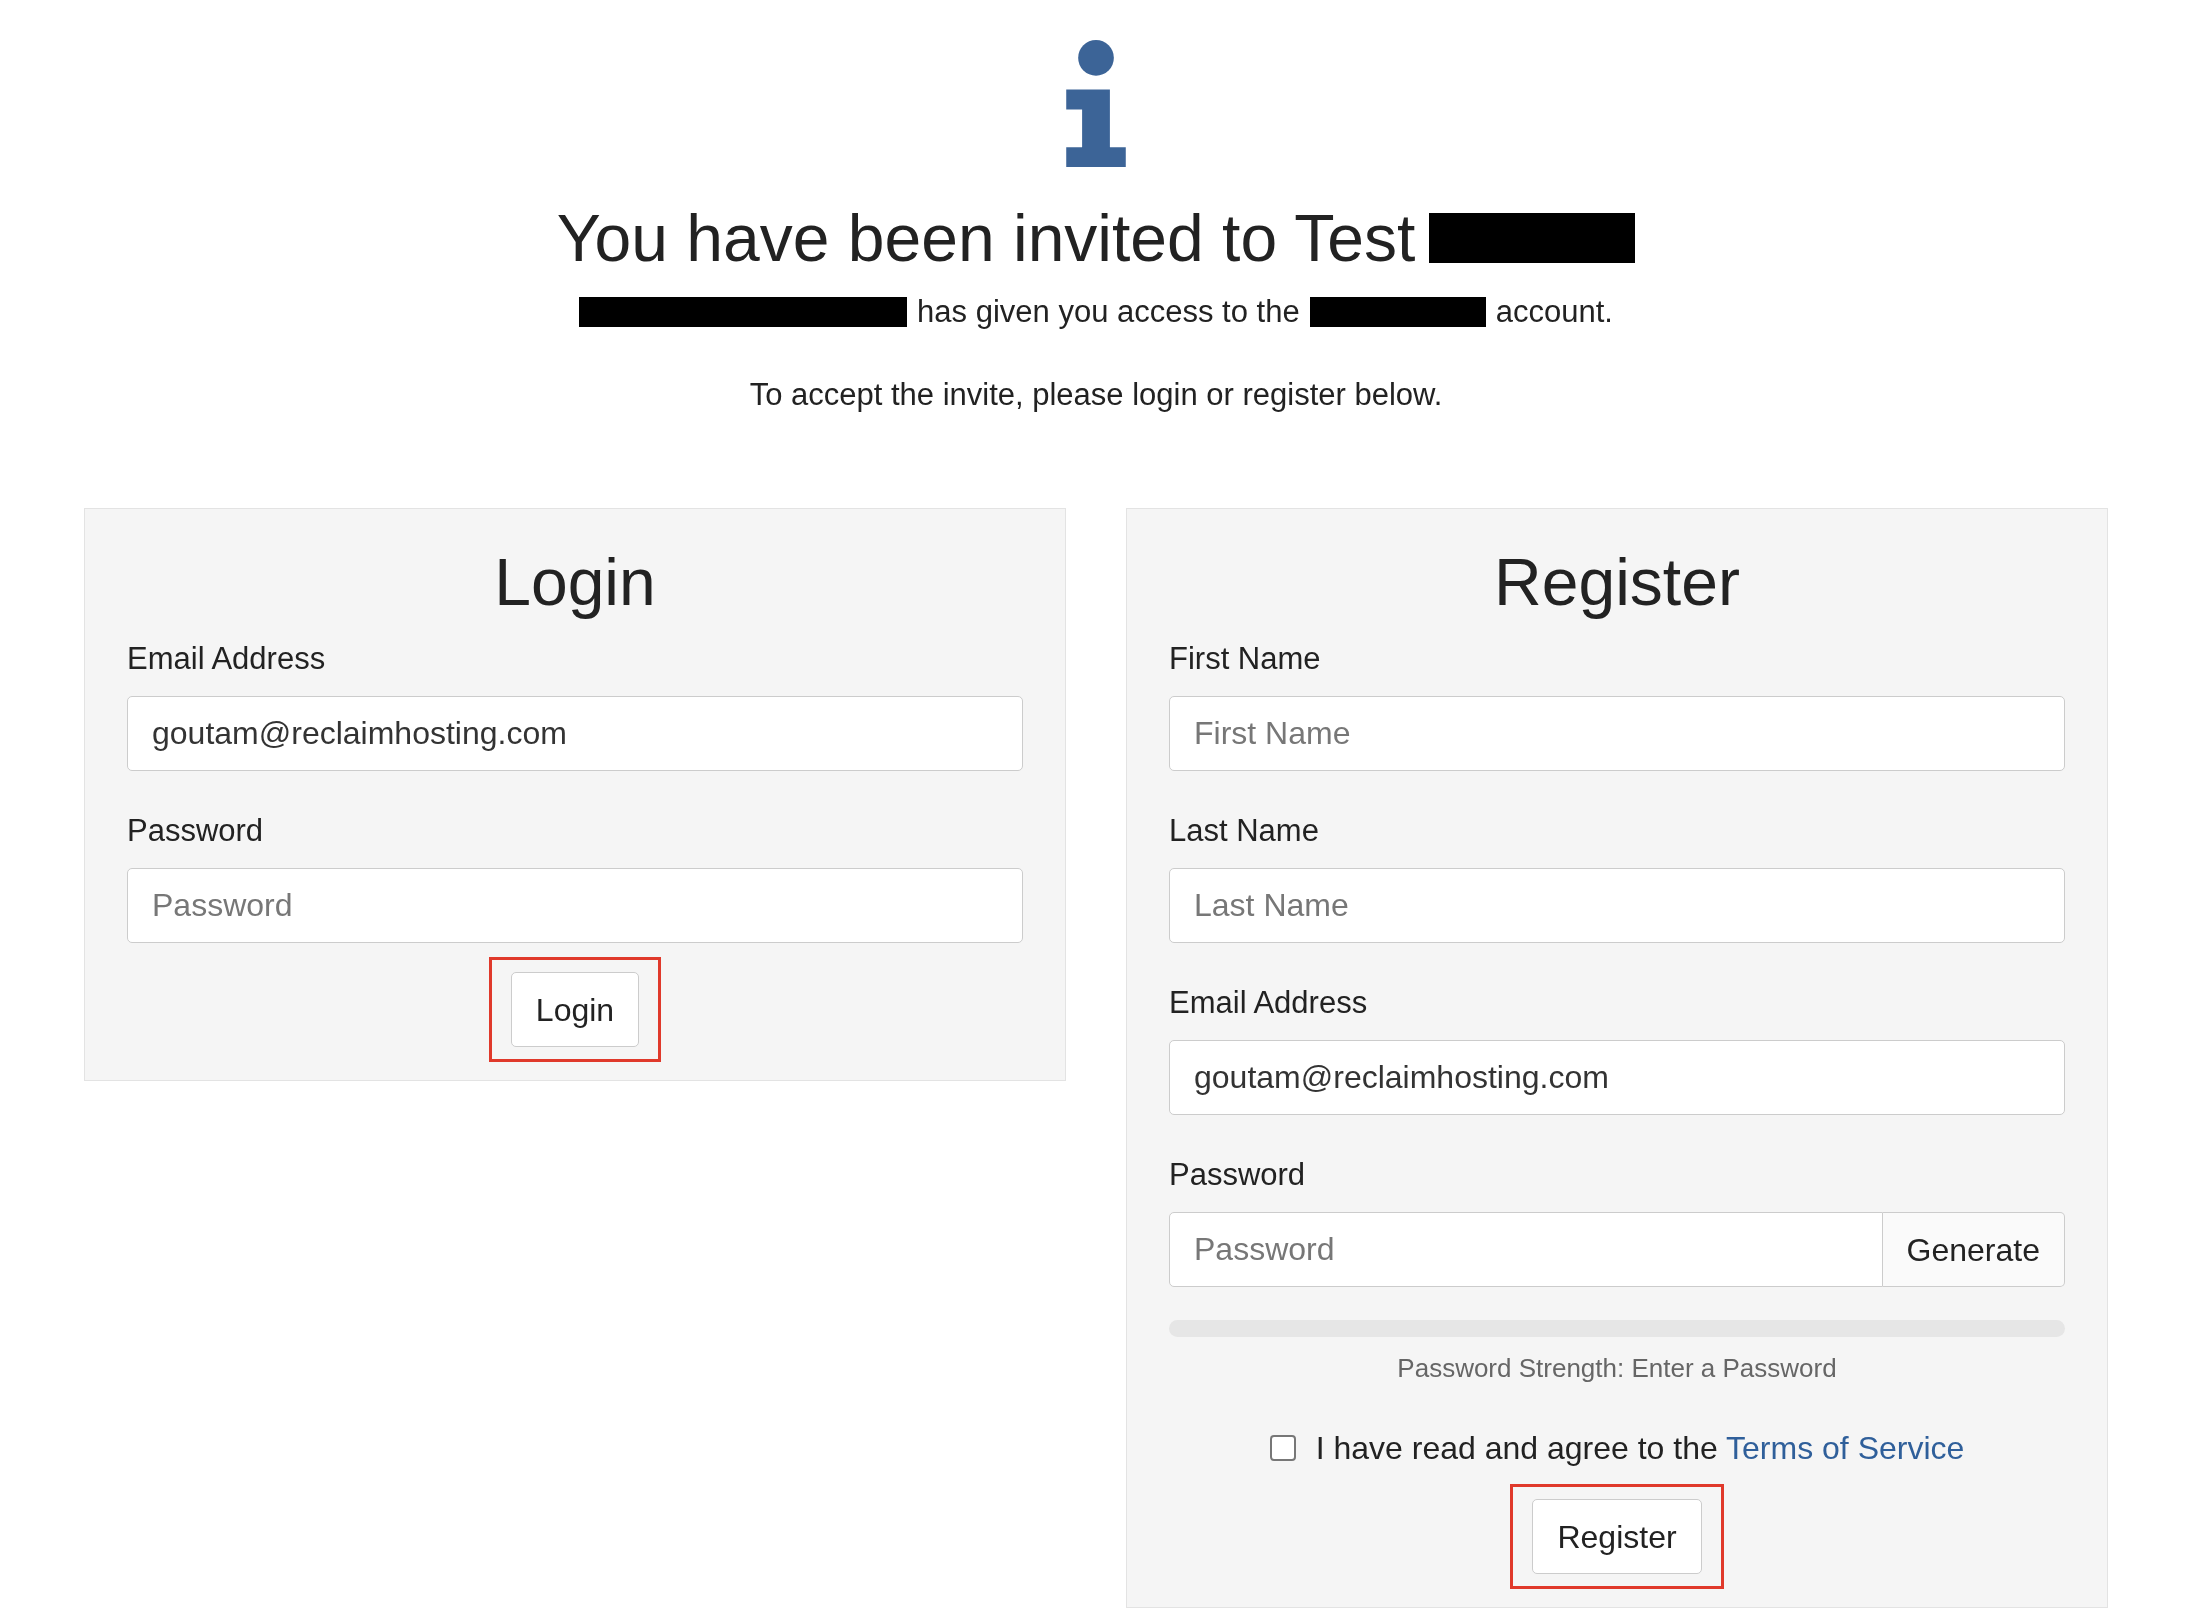 This screenshot has height=1608, width=2192. I want to click on input-field: First Name, so click(1617, 733).